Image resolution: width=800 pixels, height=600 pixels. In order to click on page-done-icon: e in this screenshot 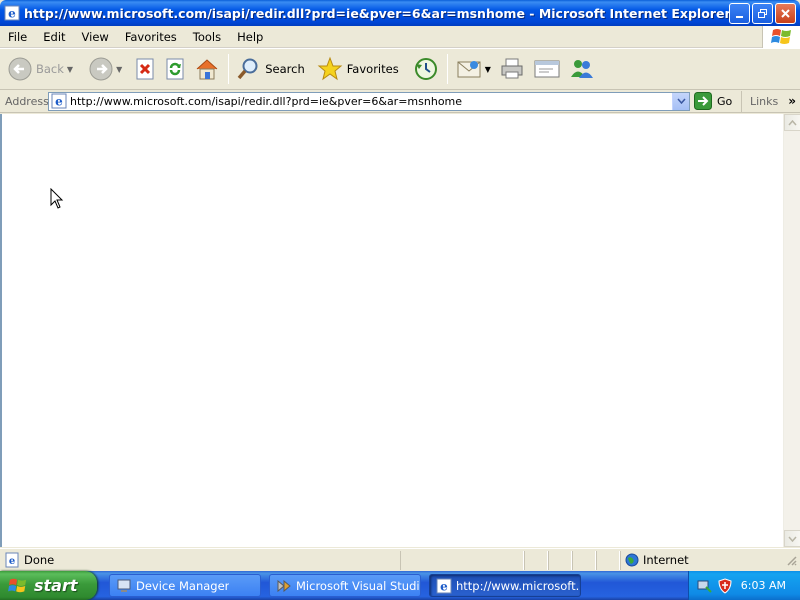, I will do `click(12, 560)`.